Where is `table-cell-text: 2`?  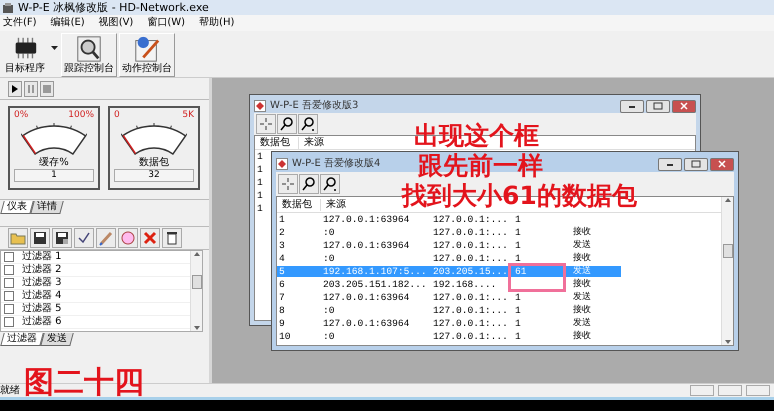
table-cell-text: 2 is located at coordinates (282, 232).